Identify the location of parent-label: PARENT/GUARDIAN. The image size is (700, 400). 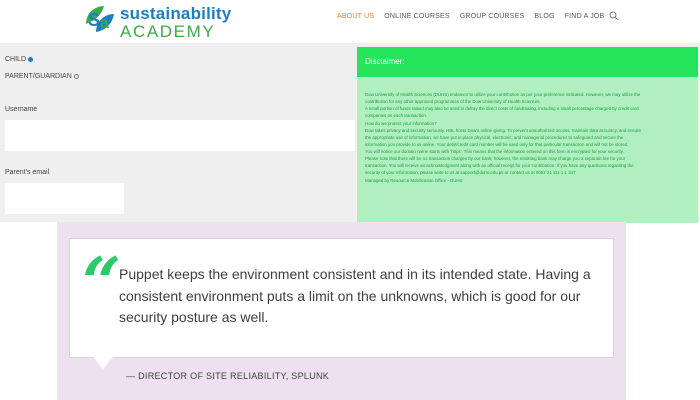
(38, 76).